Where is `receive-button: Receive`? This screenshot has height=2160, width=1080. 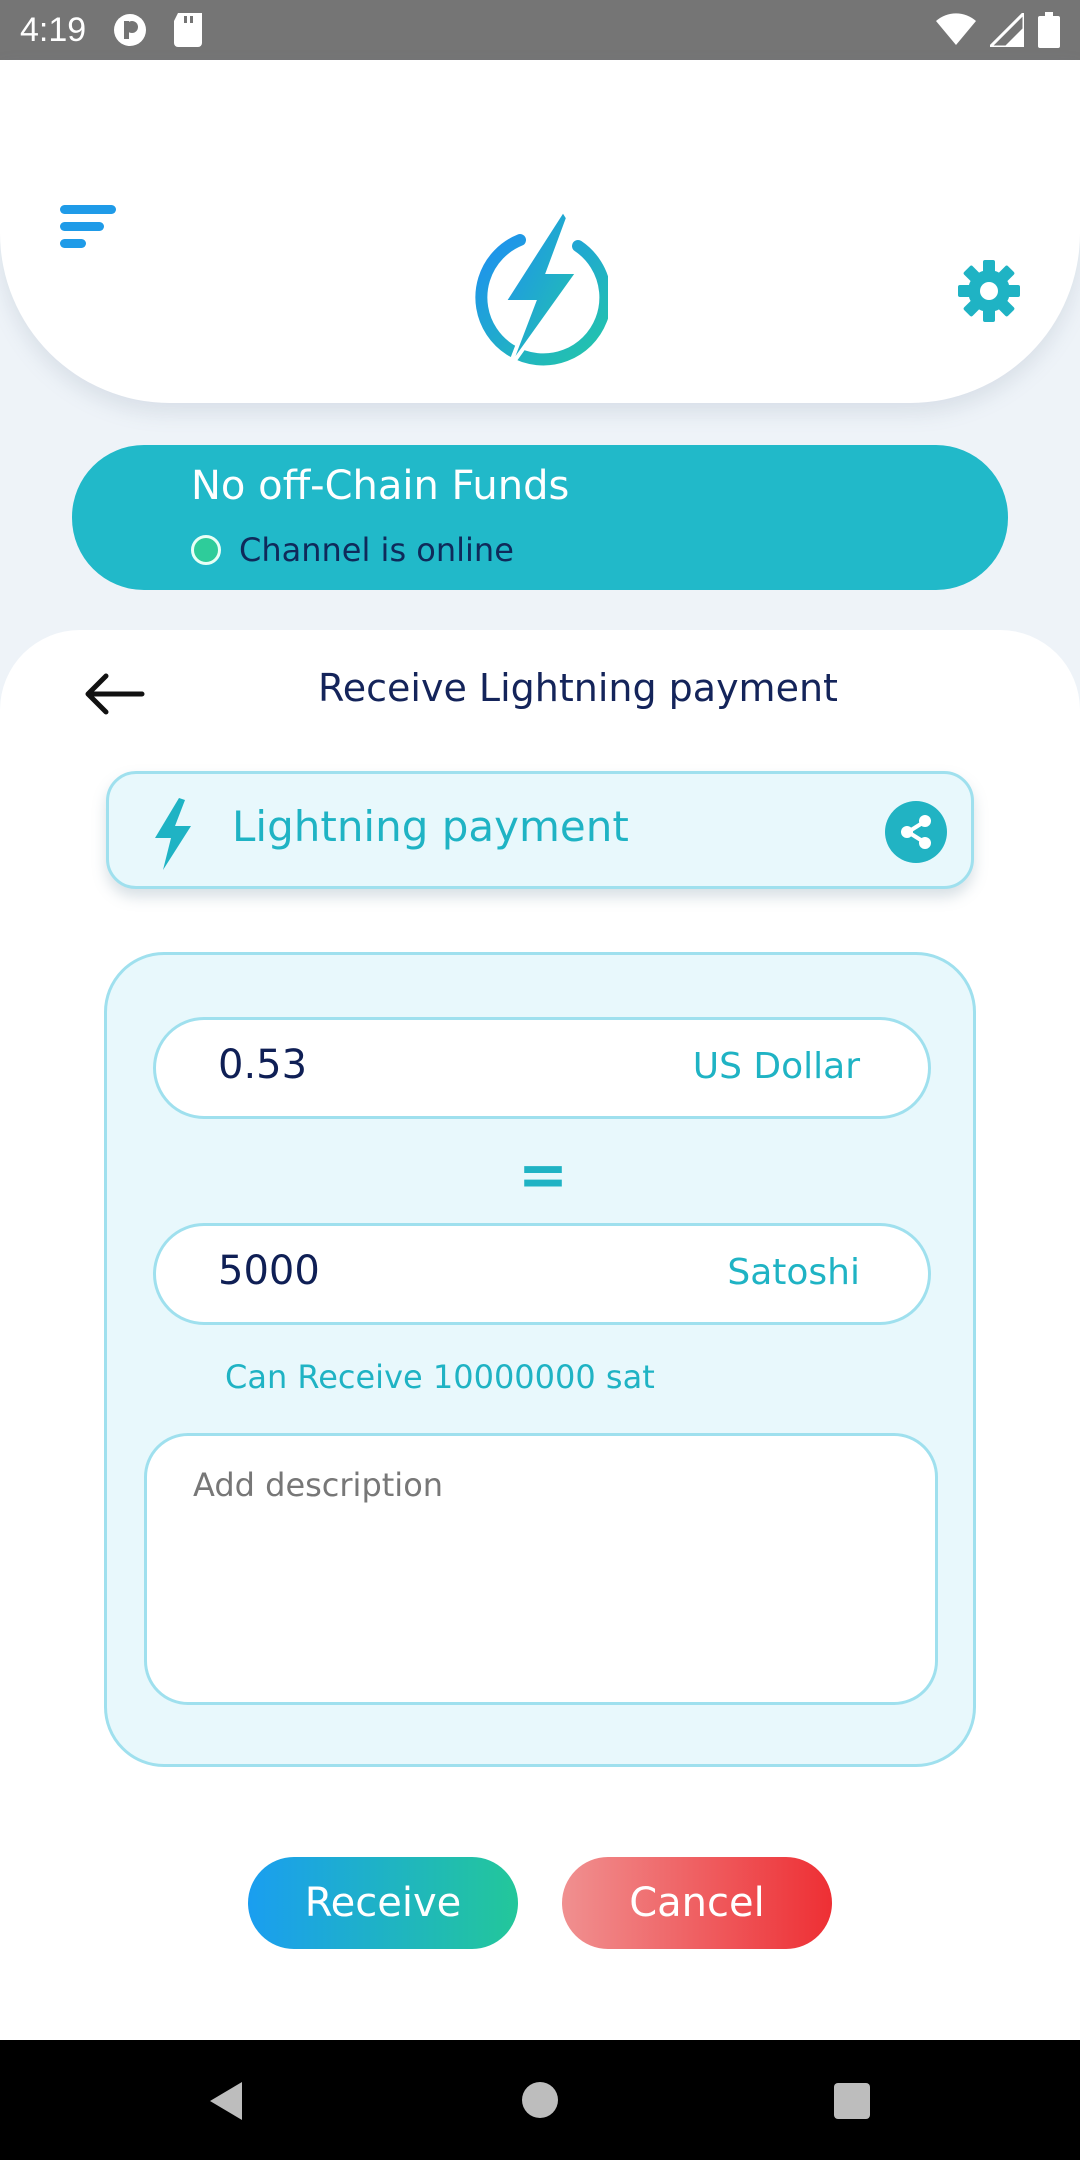
receive-button: Receive is located at coordinates (383, 1903).